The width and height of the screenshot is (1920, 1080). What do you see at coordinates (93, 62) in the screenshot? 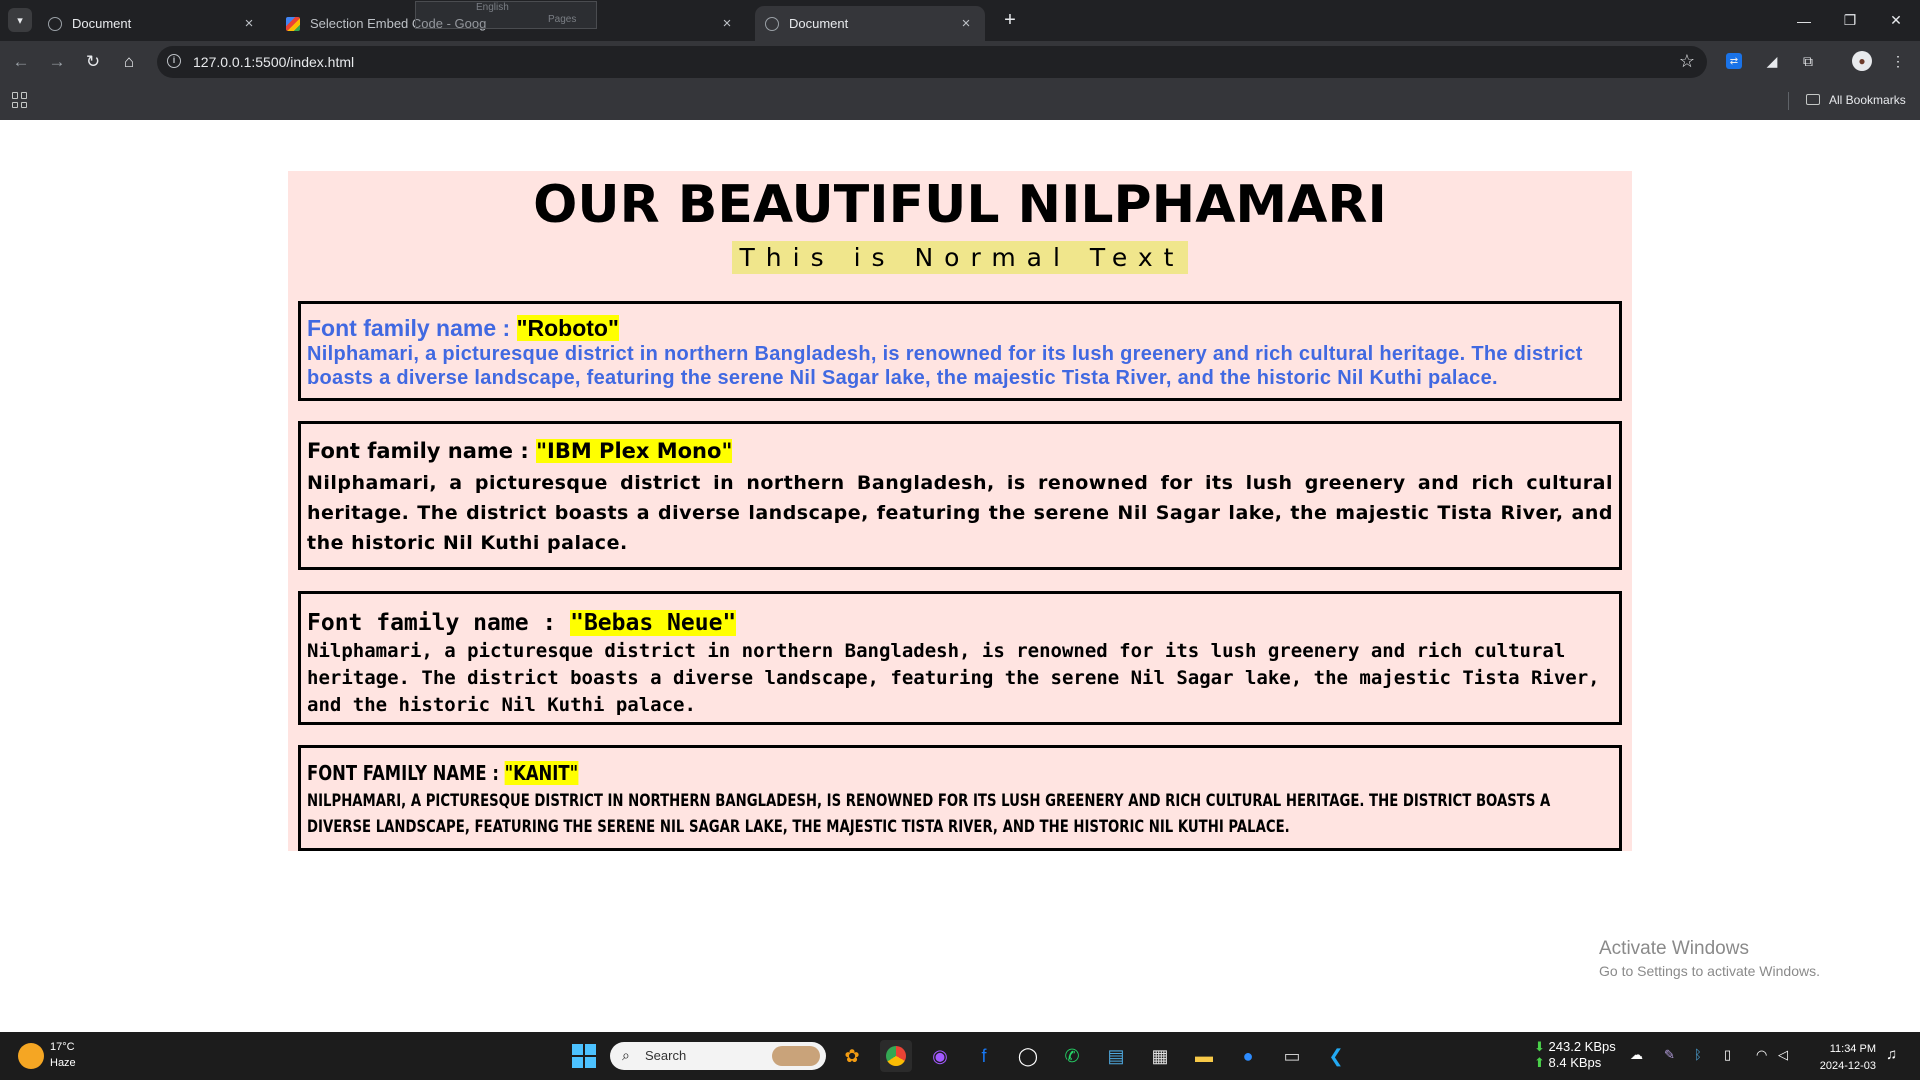
I see `reload-icon: ↻` at bounding box center [93, 62].